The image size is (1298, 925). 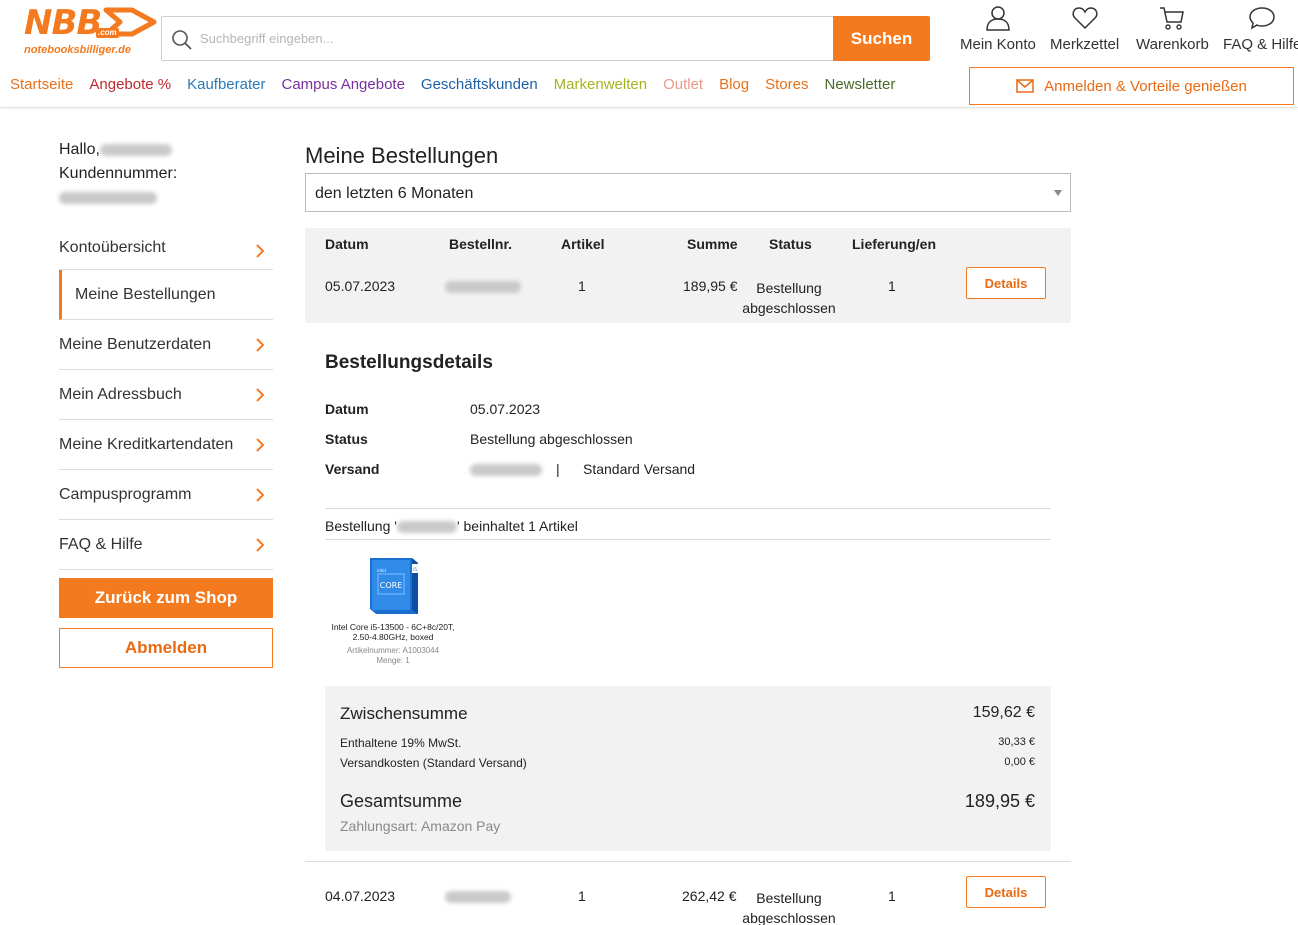 I want to click on total-value: 189,95 €, so click(x=999, y=801).